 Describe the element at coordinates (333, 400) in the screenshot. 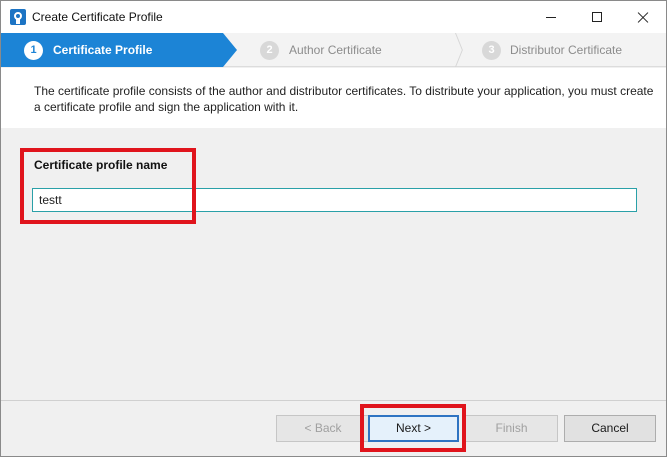

I see `footer-divider` at that location.